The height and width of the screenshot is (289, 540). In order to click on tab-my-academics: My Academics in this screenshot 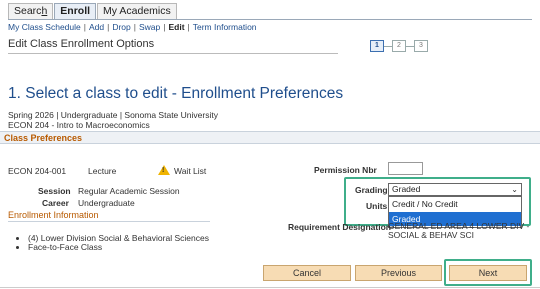, I will do `click(137, 11)`.